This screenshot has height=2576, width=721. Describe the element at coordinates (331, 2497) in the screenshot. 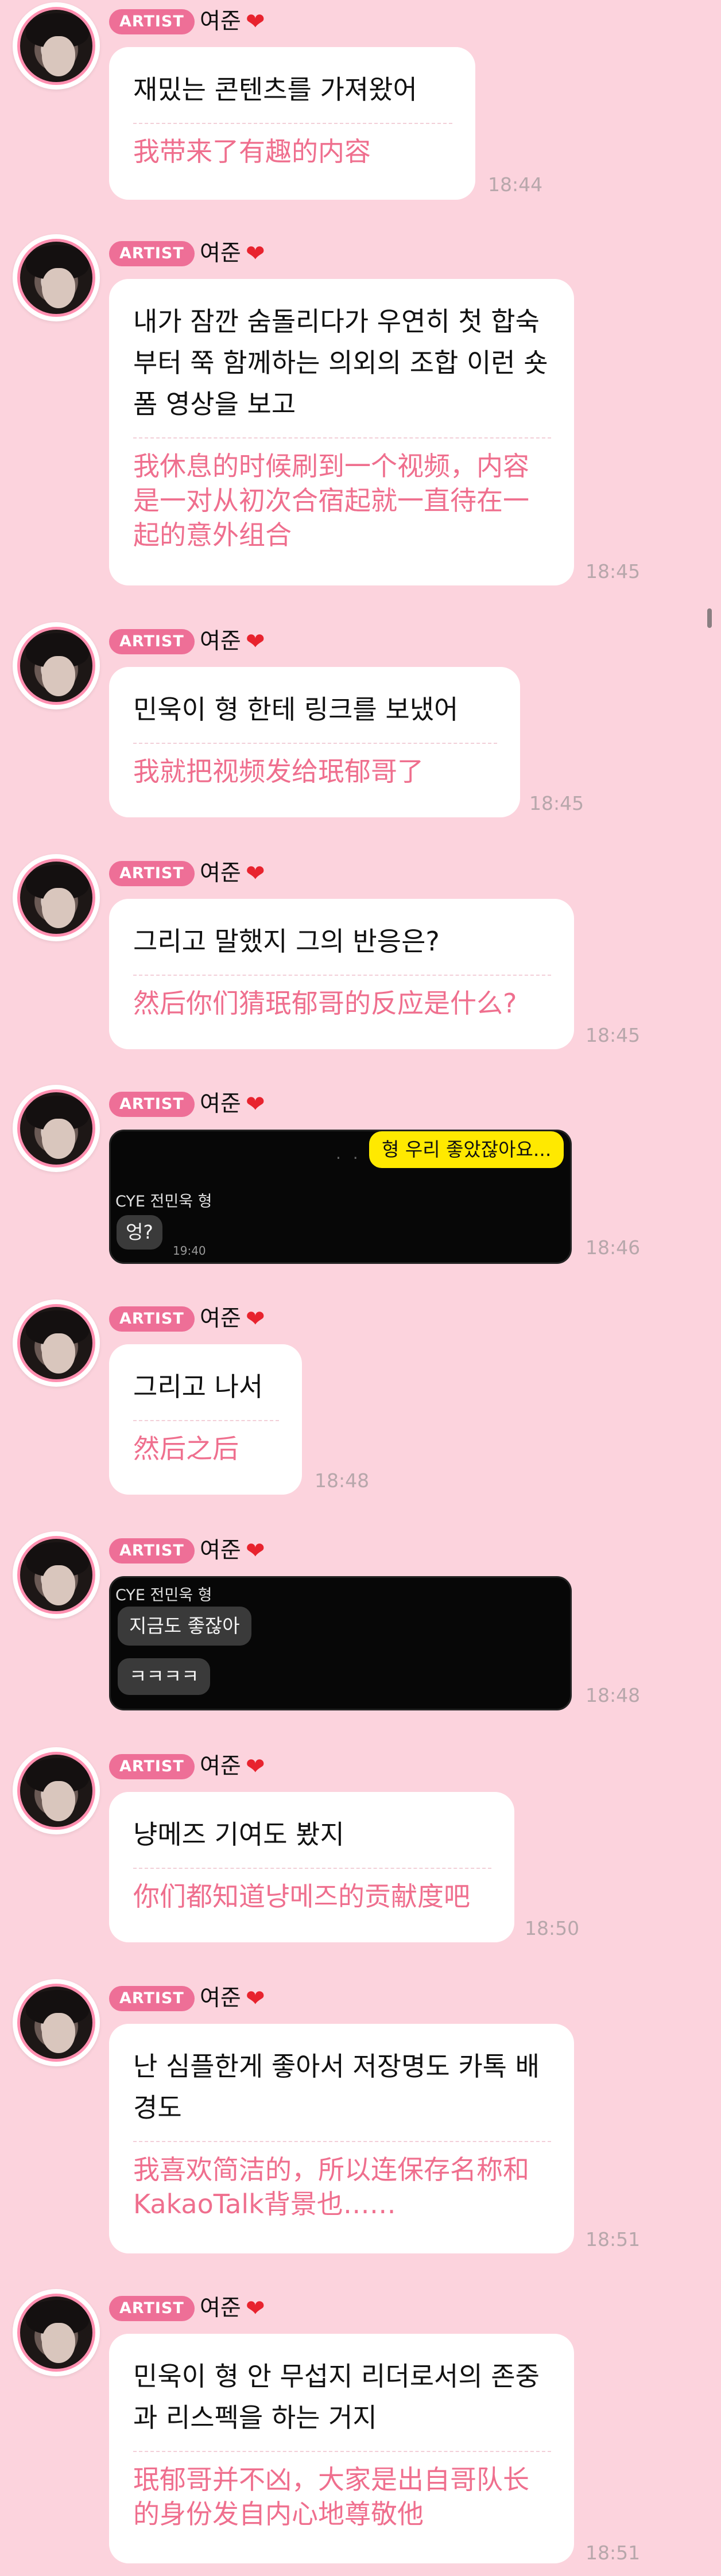

I see `message-text-translation: 珉郁哥并不凶，大家是出自哥队长的身份发自内心地尊敬他` at that location.